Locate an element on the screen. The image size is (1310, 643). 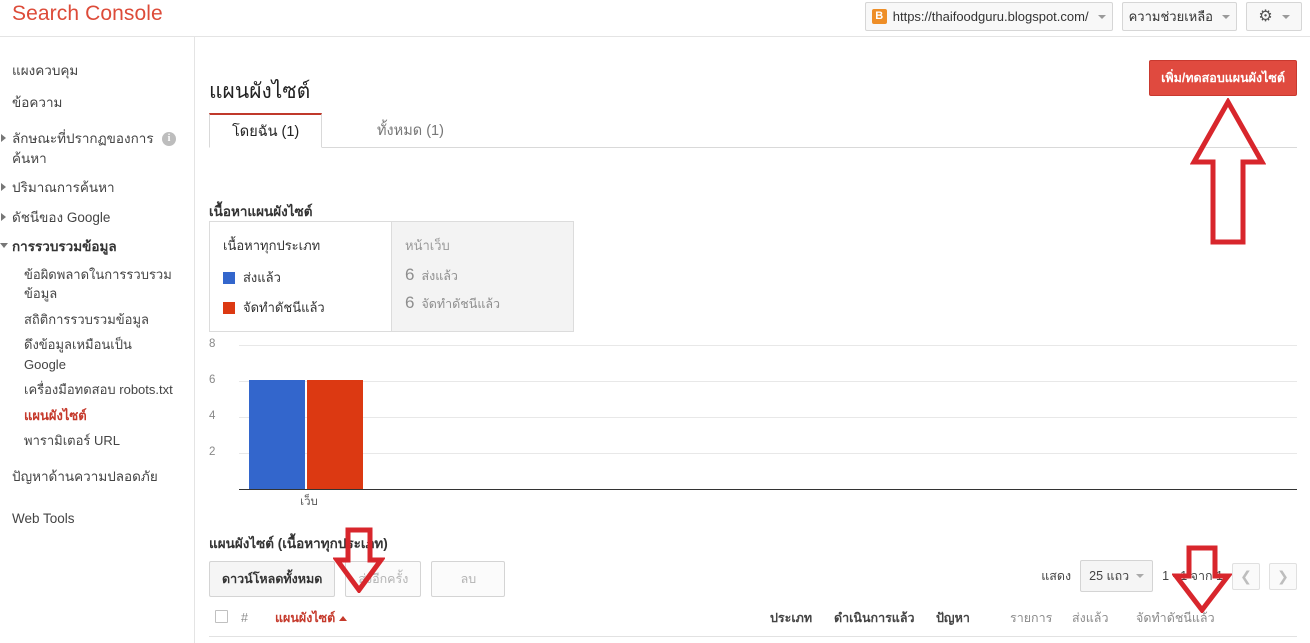
row-sitemap-cell: /sitemap.xml is located at coordinates (516, 639).